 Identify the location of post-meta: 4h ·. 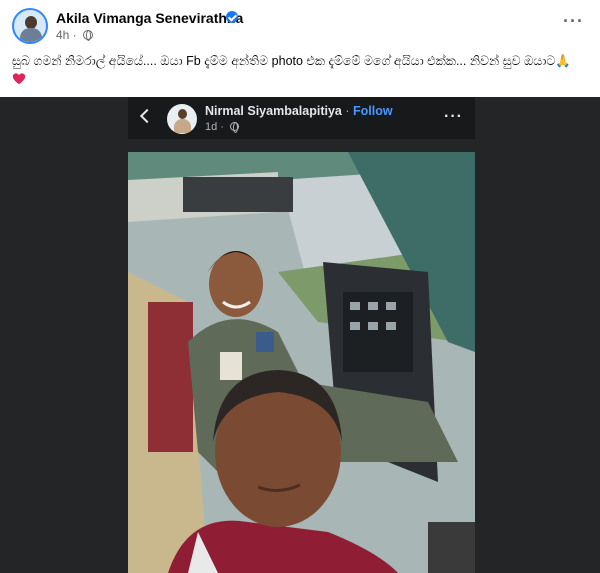
(75, 35).